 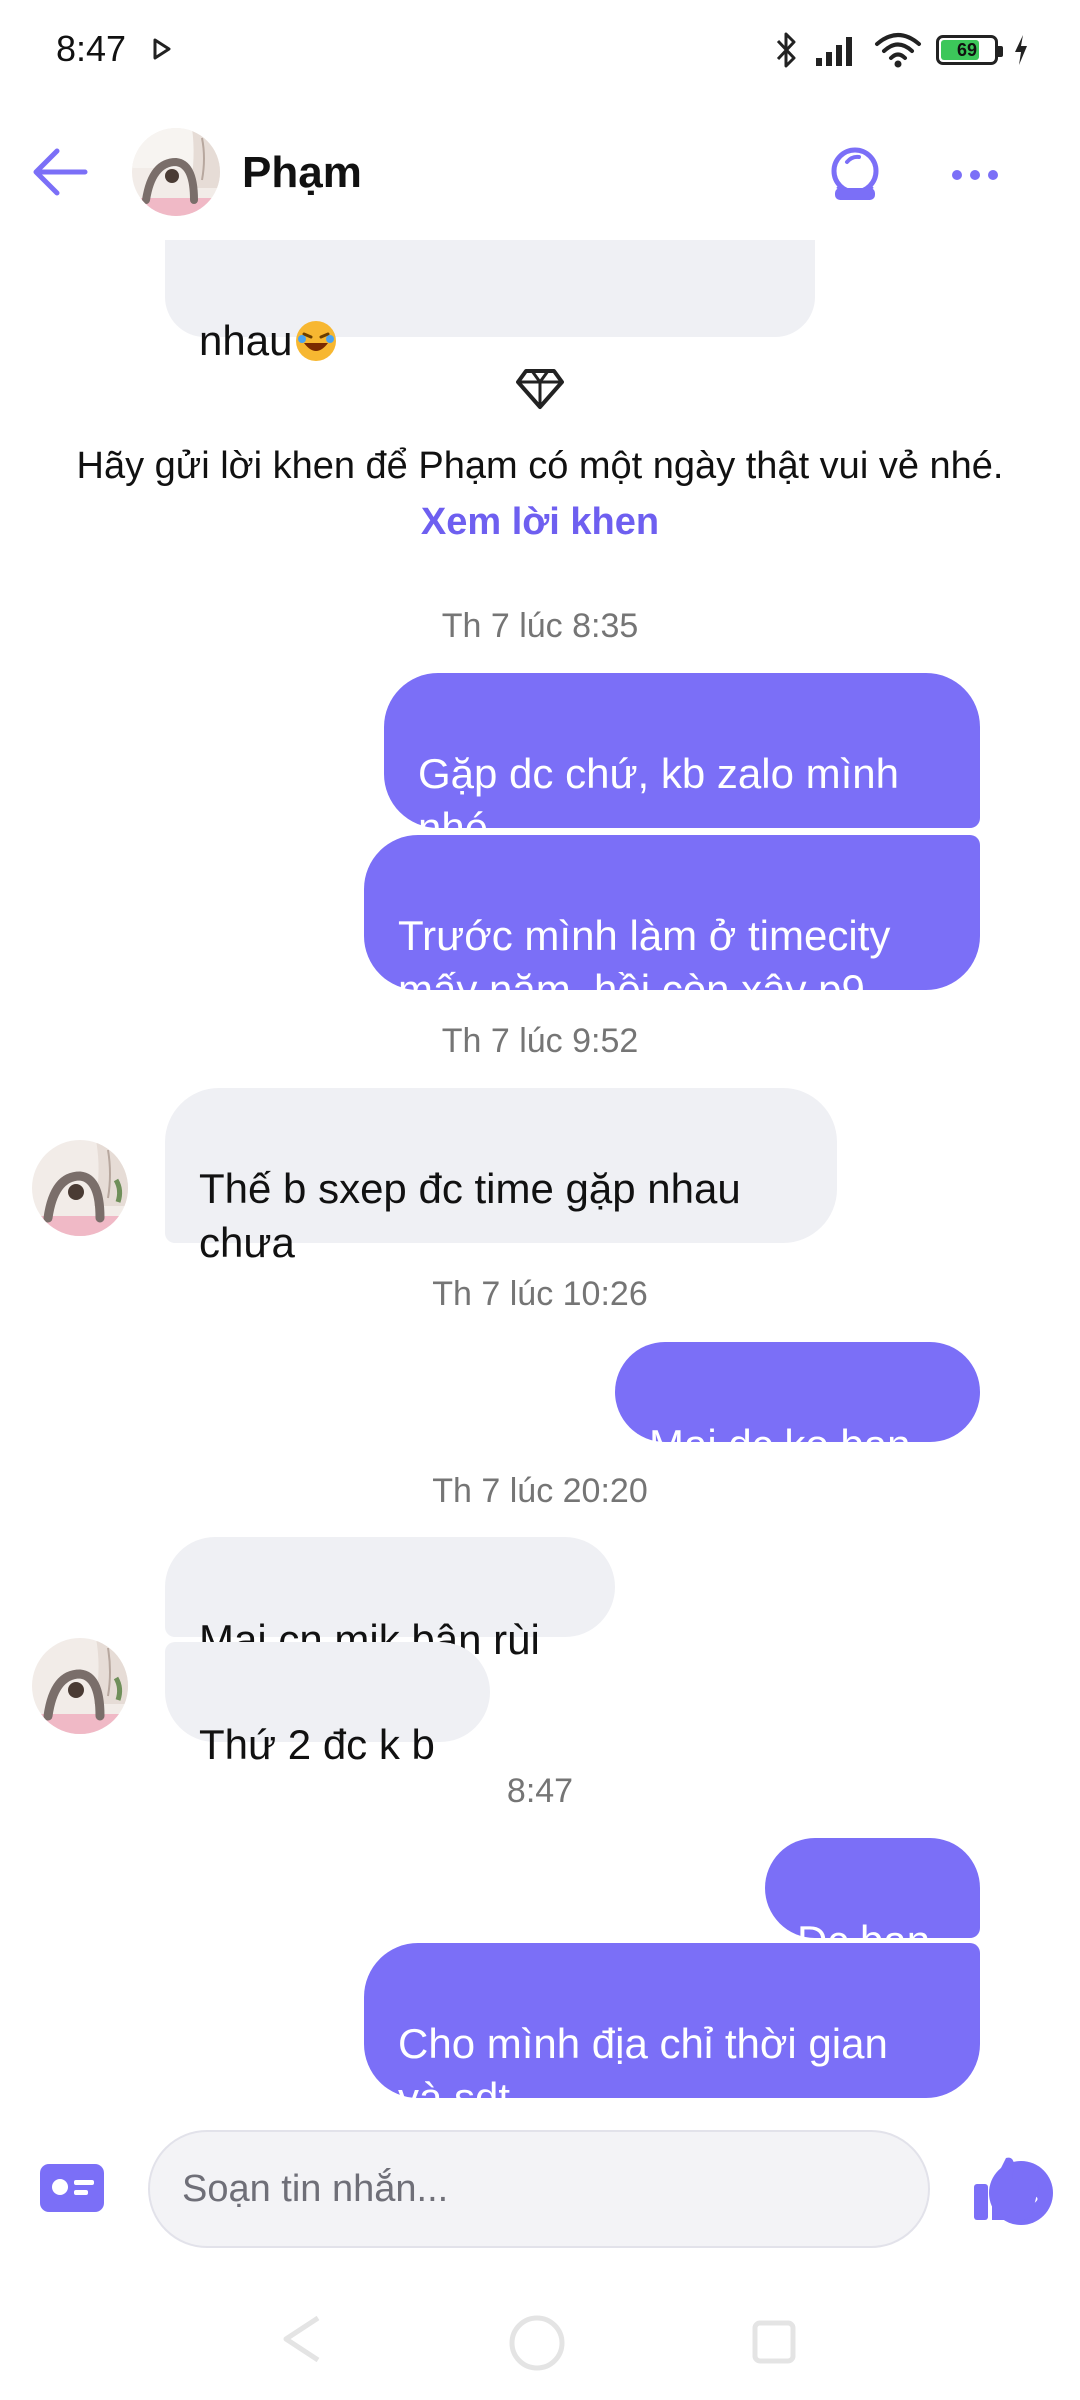 I want to click on battery-indicator: 69, so click(x=969, y=50).